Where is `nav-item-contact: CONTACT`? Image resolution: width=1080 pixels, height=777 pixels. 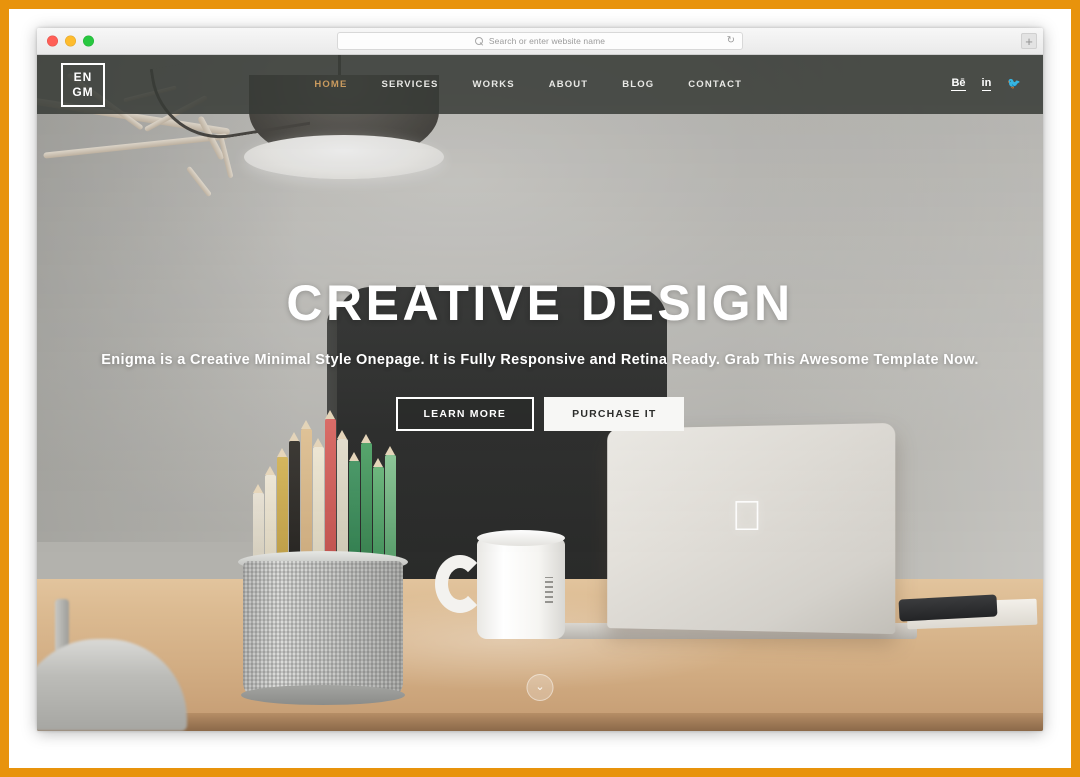 nav-item-contact: CONTACT is located at coordinates (715, 84).